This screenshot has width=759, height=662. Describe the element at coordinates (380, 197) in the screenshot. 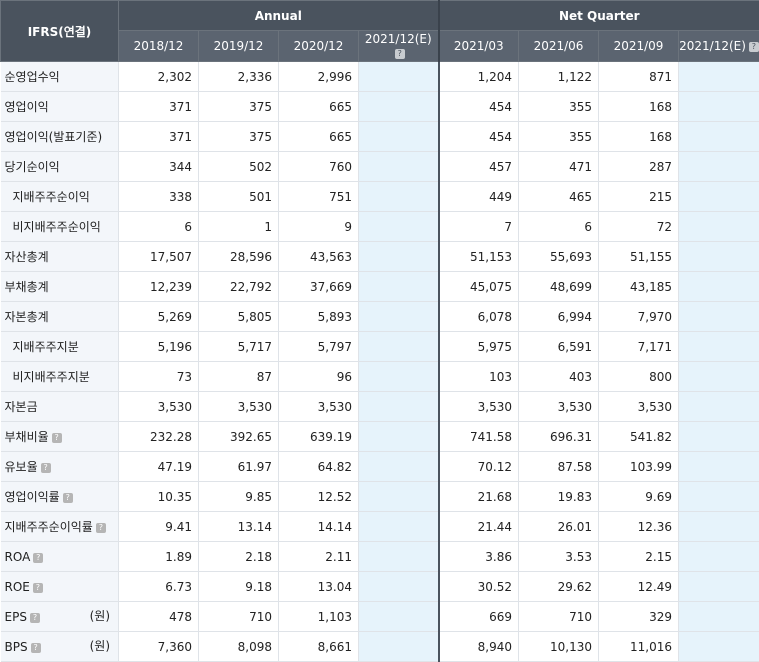

I see `table-row: 지배주주순이익338501751449465215` at that location.